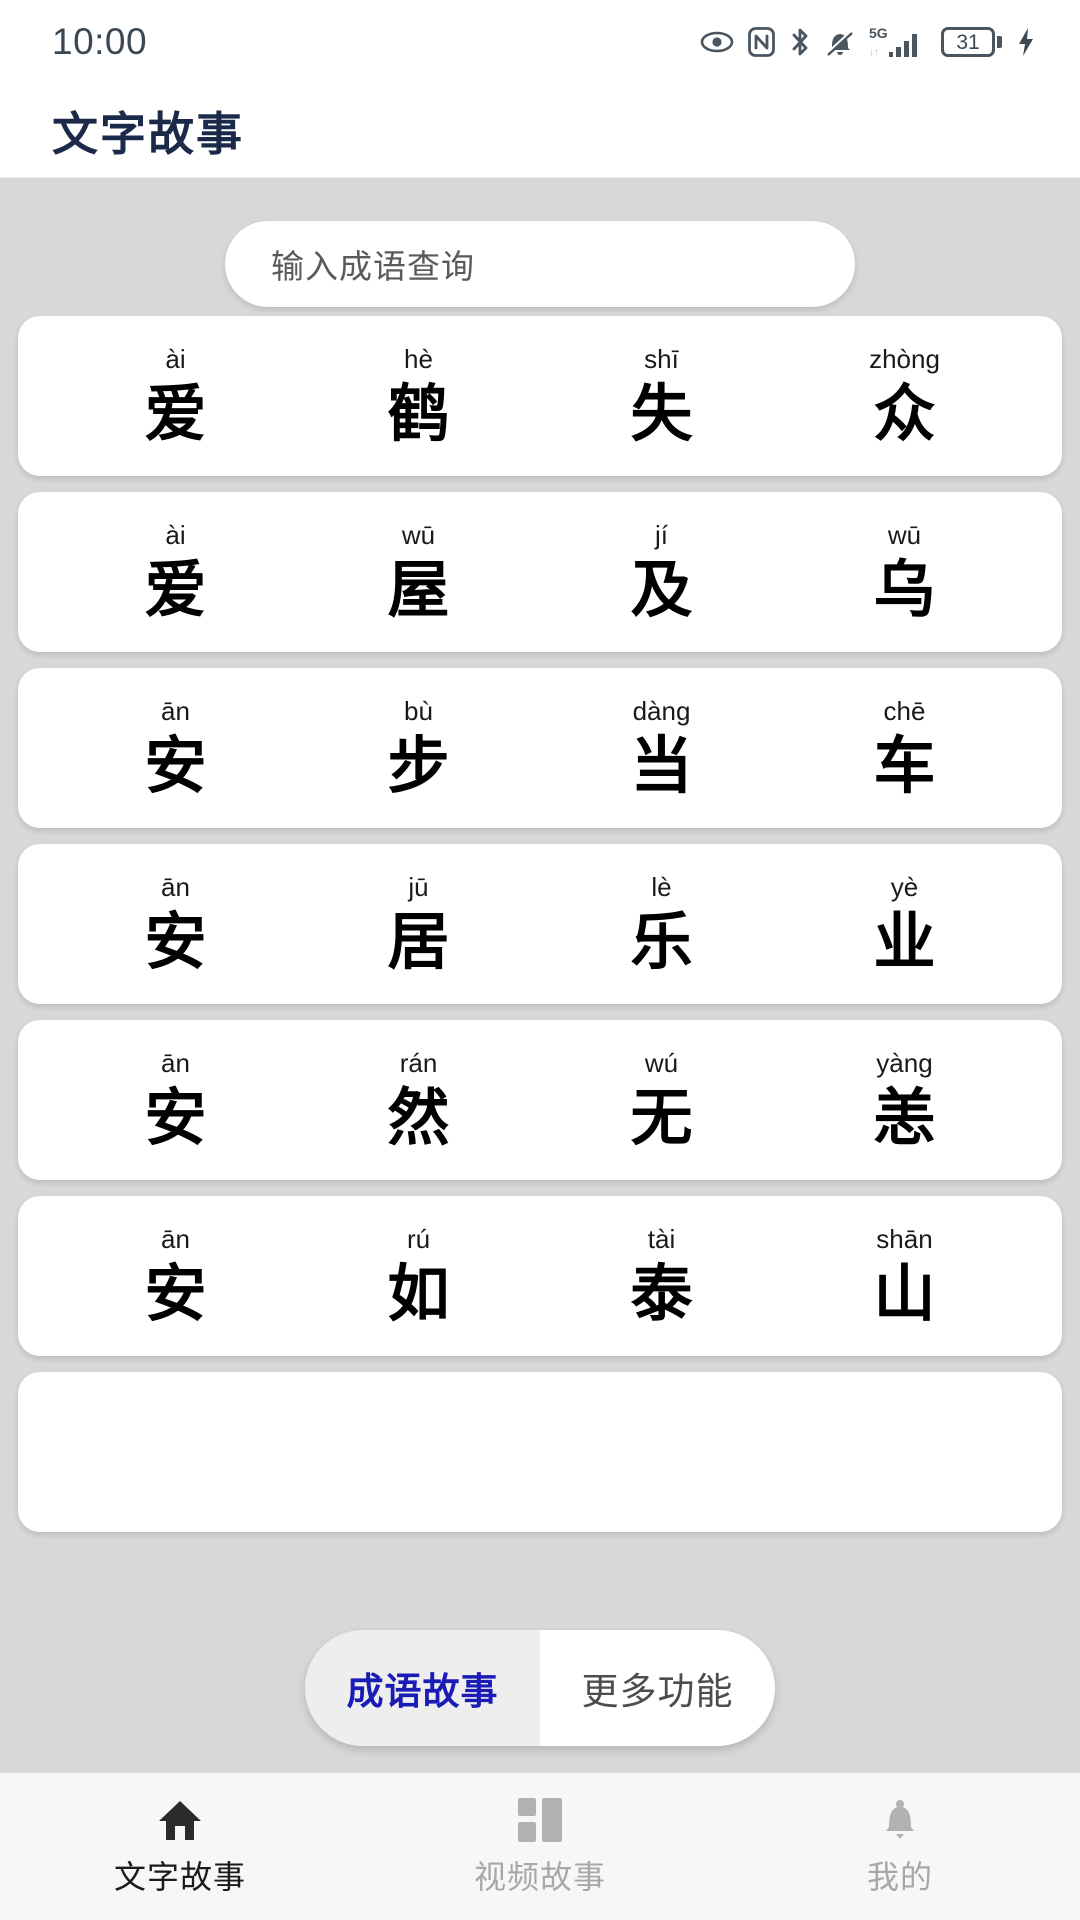  I want to click on idiom-char-cell: shī 失, so click(662, 396).